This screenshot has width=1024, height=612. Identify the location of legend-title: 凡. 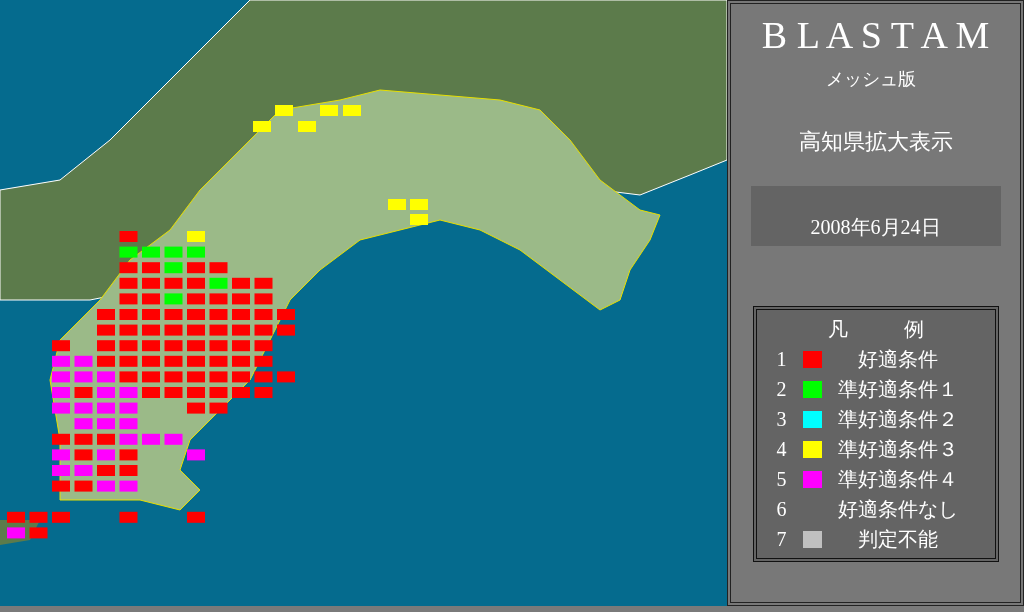
(837, 329).